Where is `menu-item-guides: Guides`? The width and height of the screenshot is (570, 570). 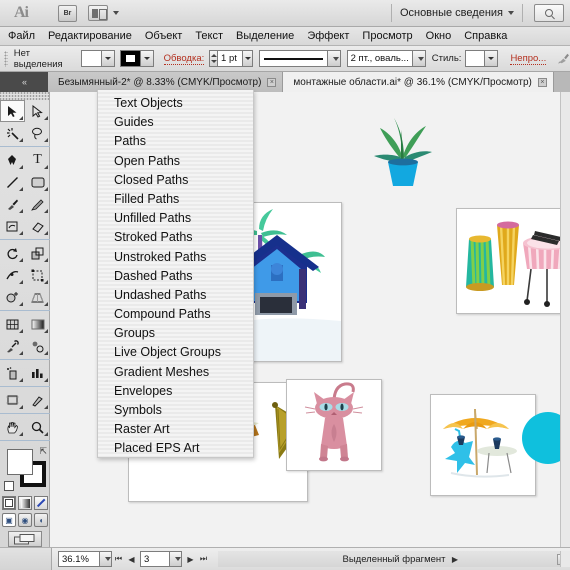
menu-item-guides: Guides is located at coordinates (175, 122).